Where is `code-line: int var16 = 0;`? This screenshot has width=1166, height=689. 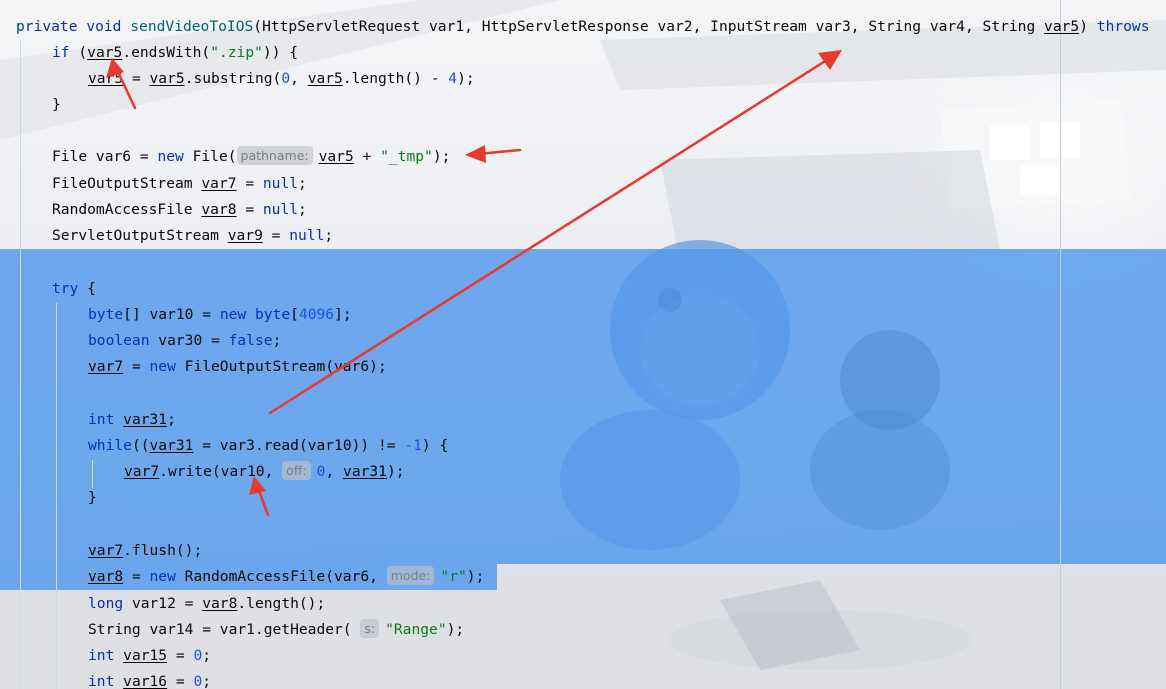
code-line: int var16 = 0; is located at coordinates (149, 679).